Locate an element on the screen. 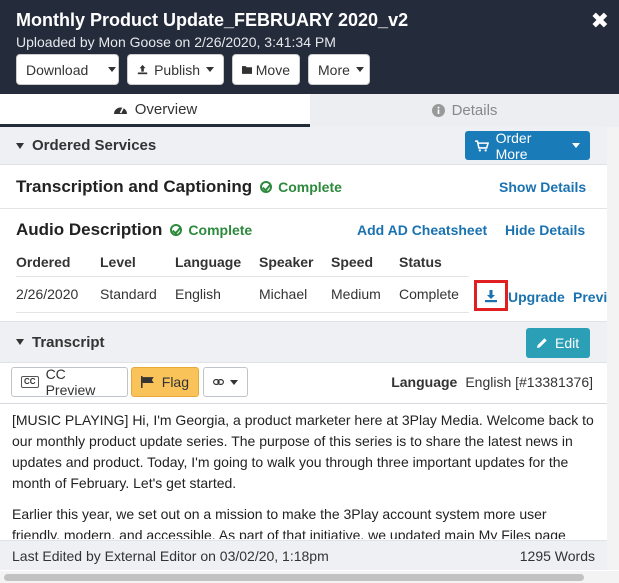  transcript-header: Transcript is located at coordinates (303, 342).